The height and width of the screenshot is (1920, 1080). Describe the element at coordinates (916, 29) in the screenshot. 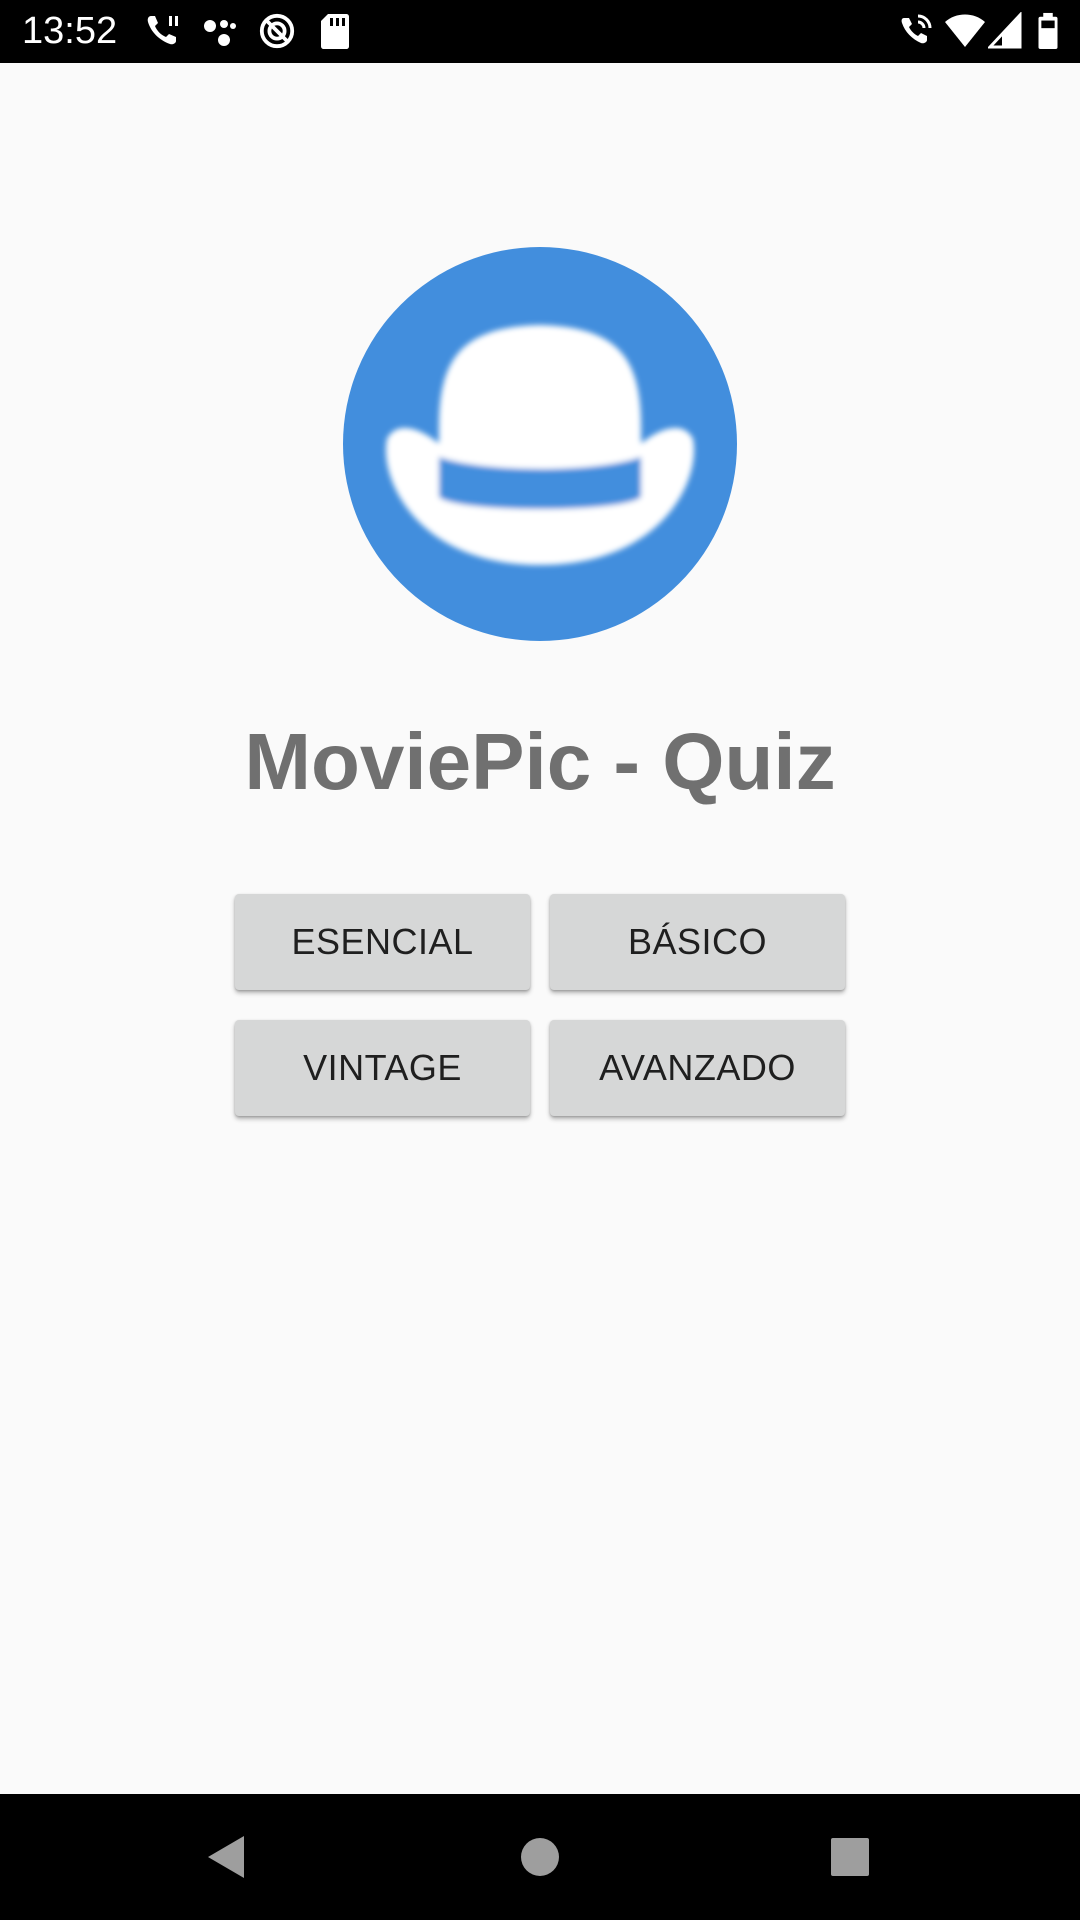

I see `wifi-calling-icon` at that location.